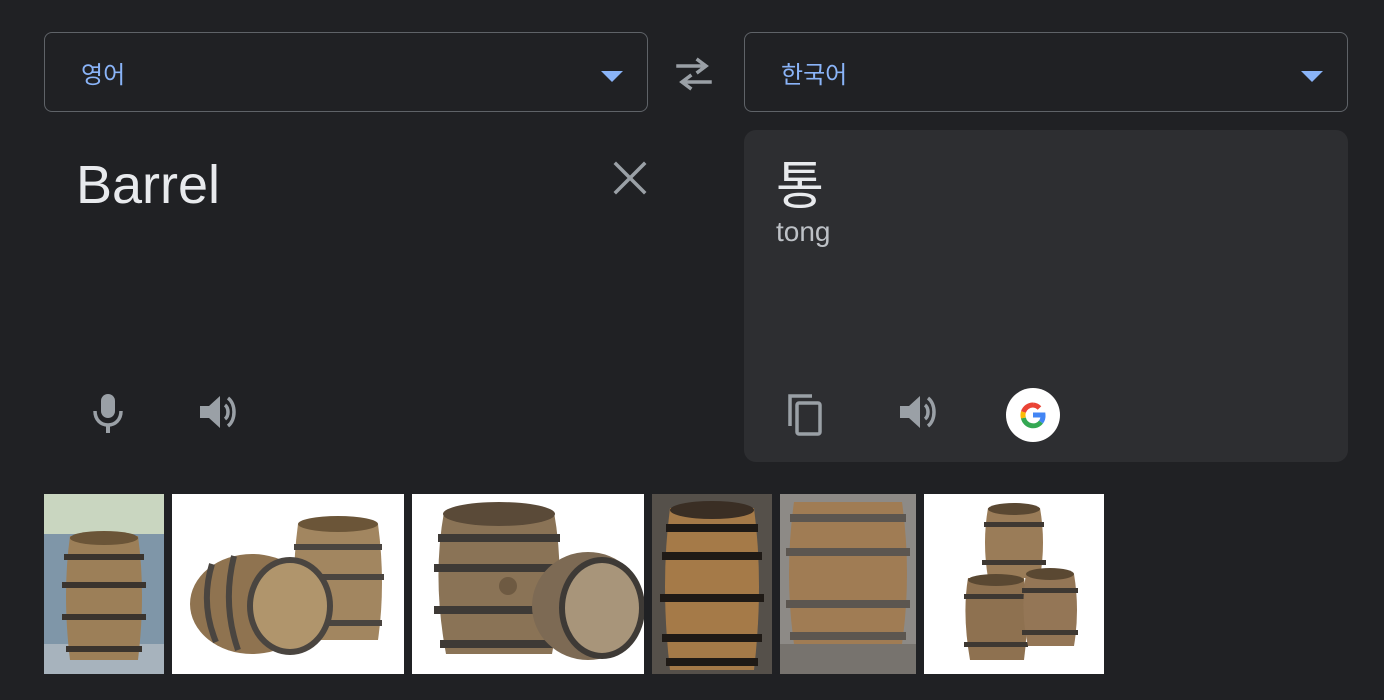  I want to click on clear-button, so click(630, 178).